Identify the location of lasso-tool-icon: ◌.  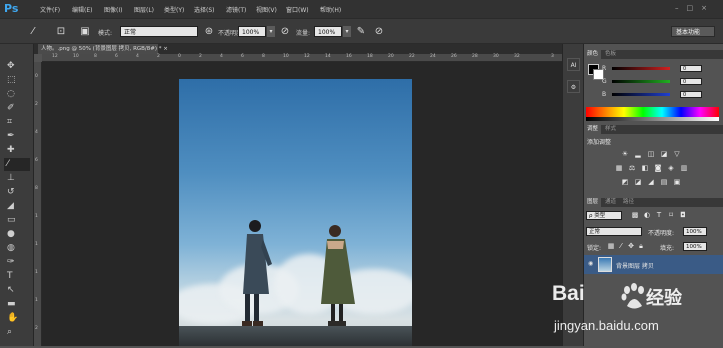
(17, 94).